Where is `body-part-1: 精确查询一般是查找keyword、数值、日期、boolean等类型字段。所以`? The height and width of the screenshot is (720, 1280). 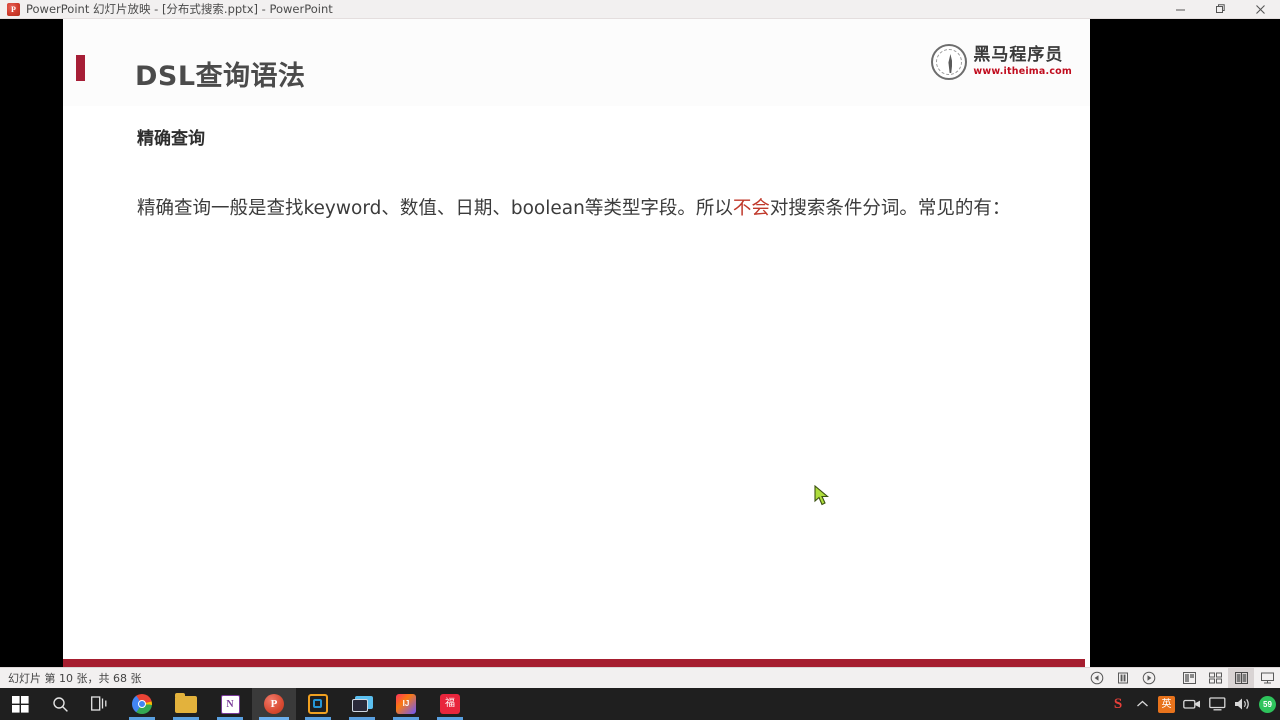 body-part-1: 精确查询一般是查找keyword、数值、日期、boolean等类型字段。所以 is located at coordinates (435, 208).